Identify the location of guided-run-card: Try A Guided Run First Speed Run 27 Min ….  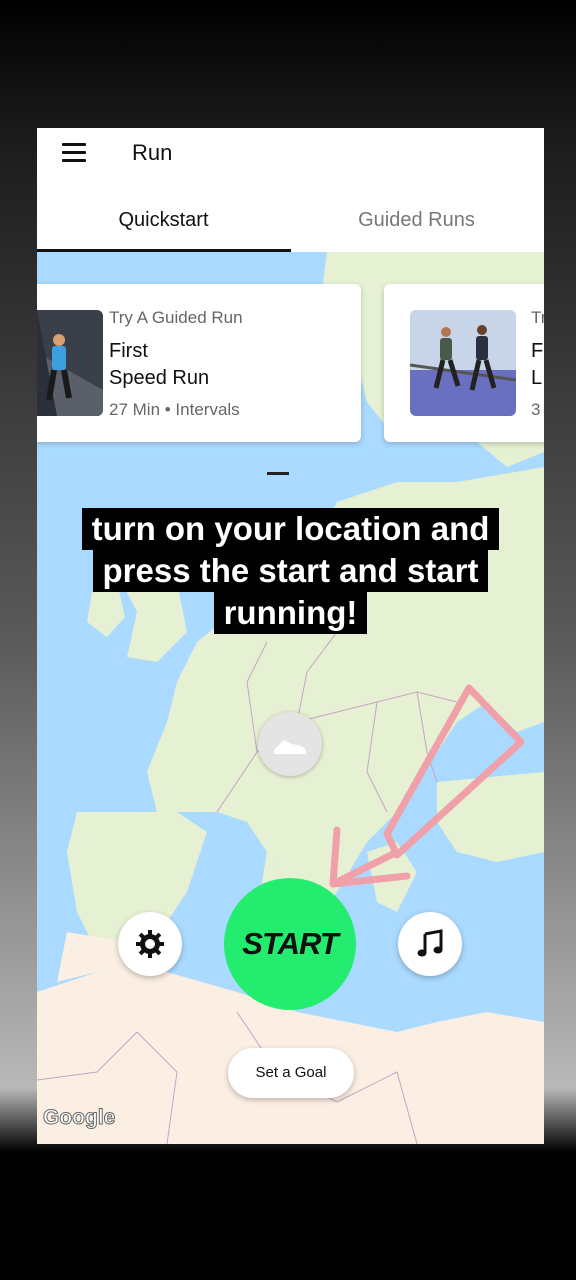
(199, 363).